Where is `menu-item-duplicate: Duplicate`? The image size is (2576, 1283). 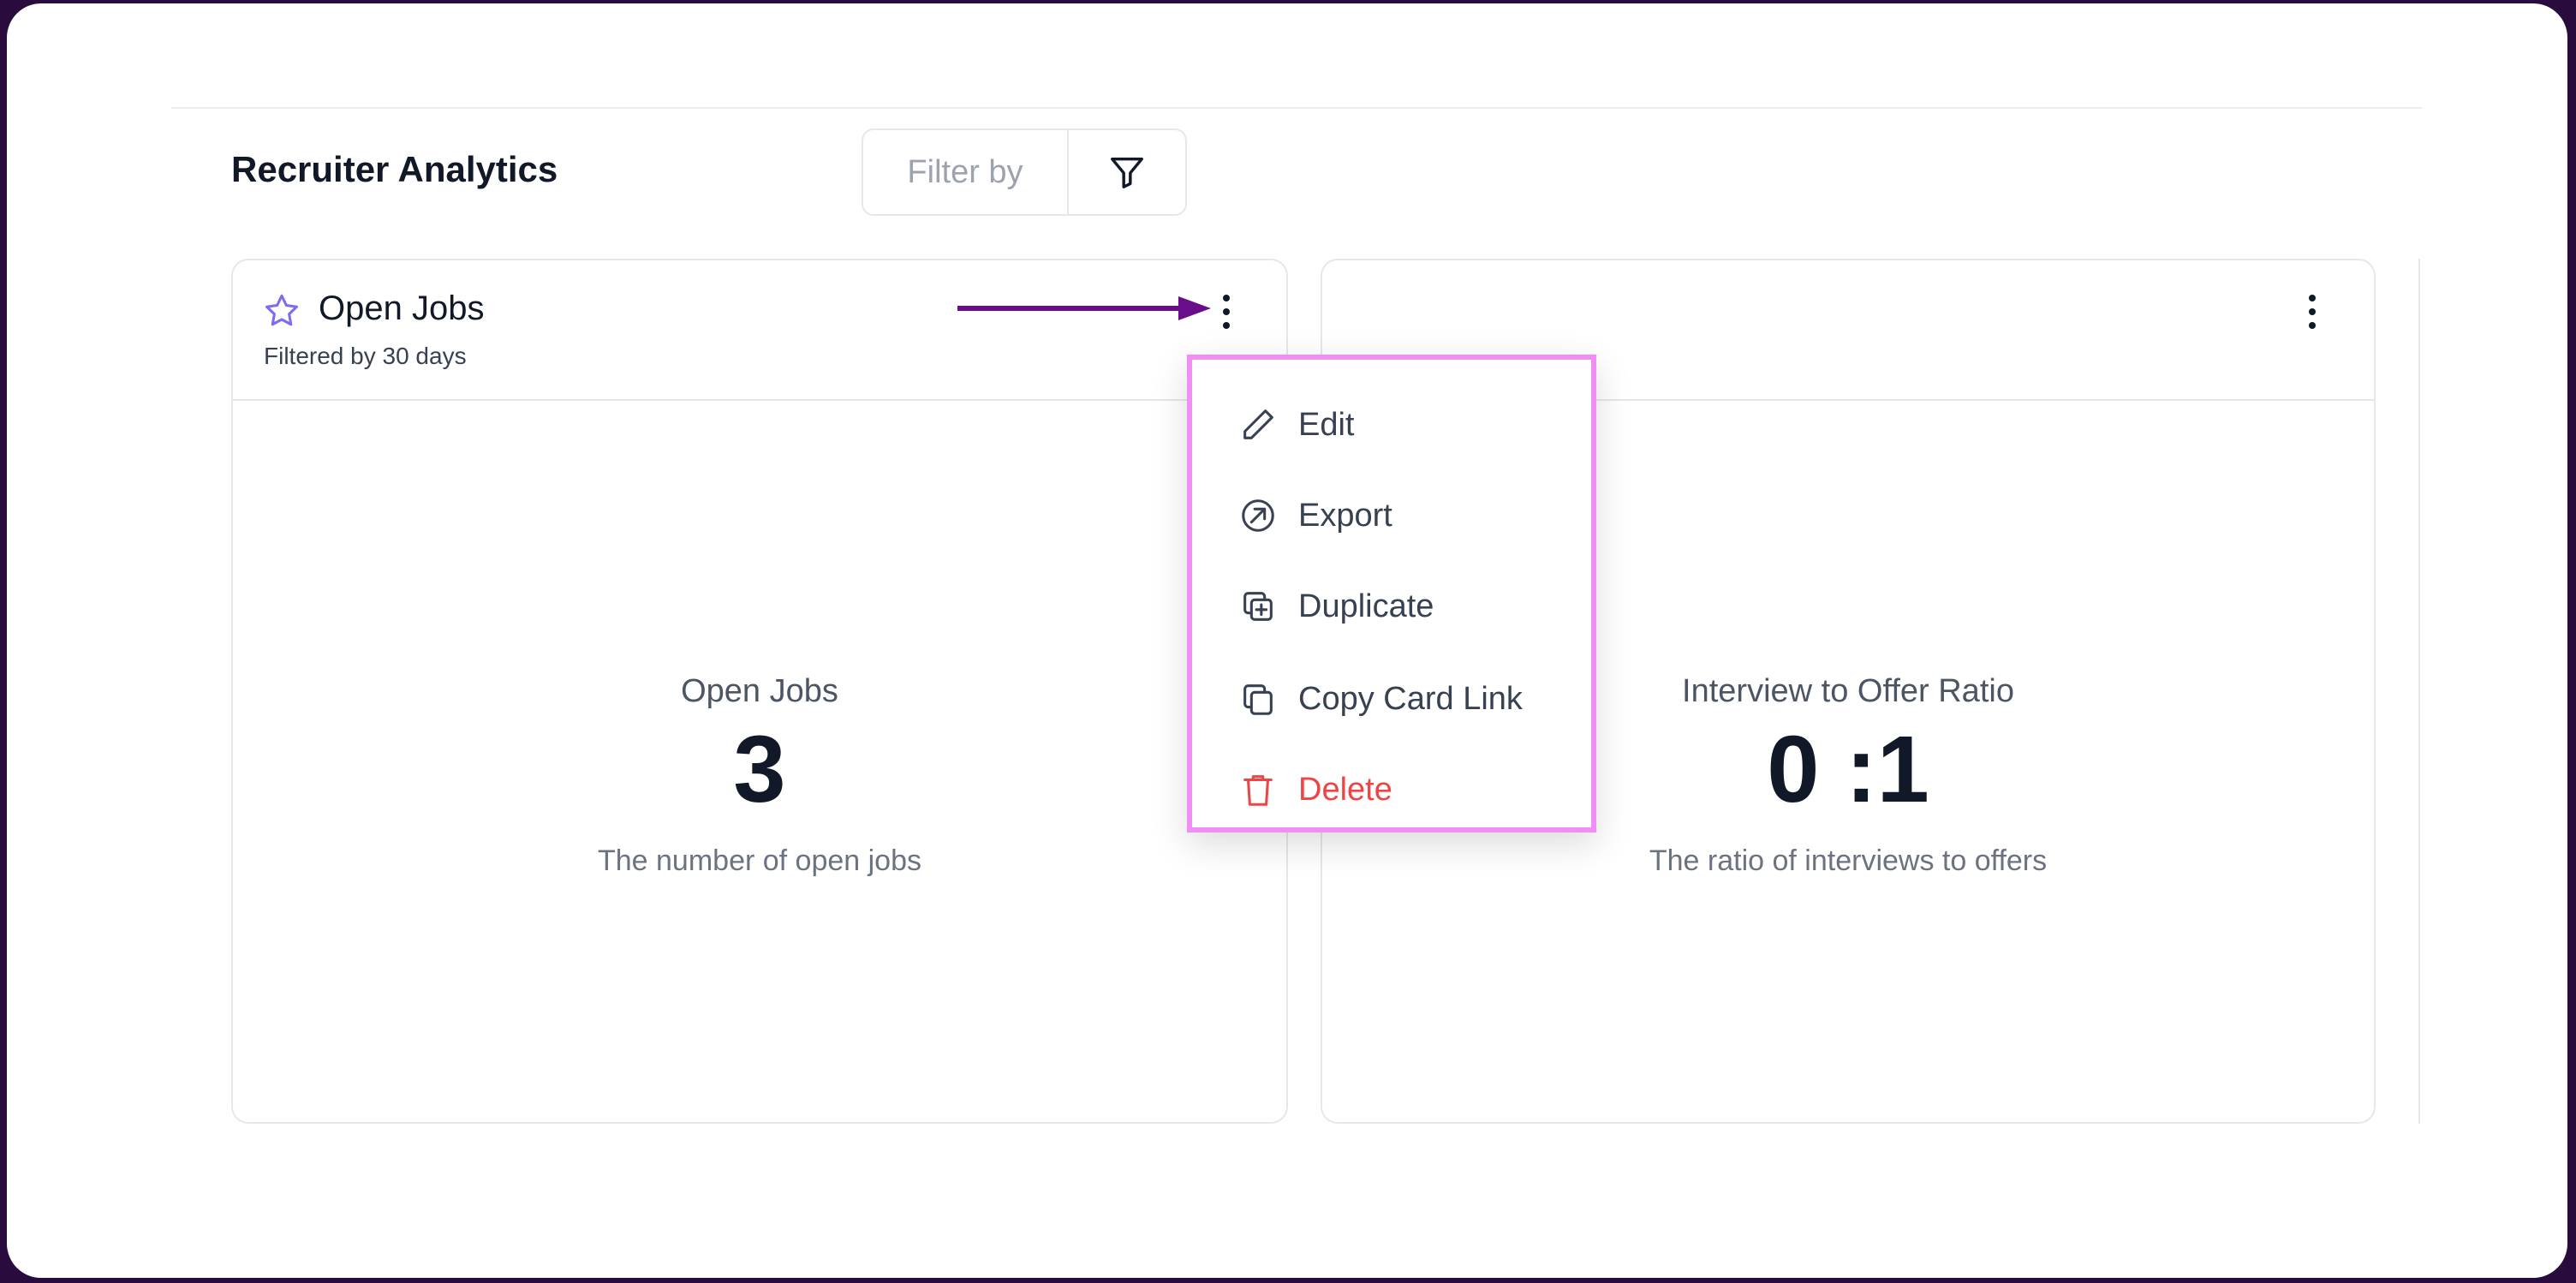 menu-item-duplicate: Duplicate is located at coordinates (1336, 607).